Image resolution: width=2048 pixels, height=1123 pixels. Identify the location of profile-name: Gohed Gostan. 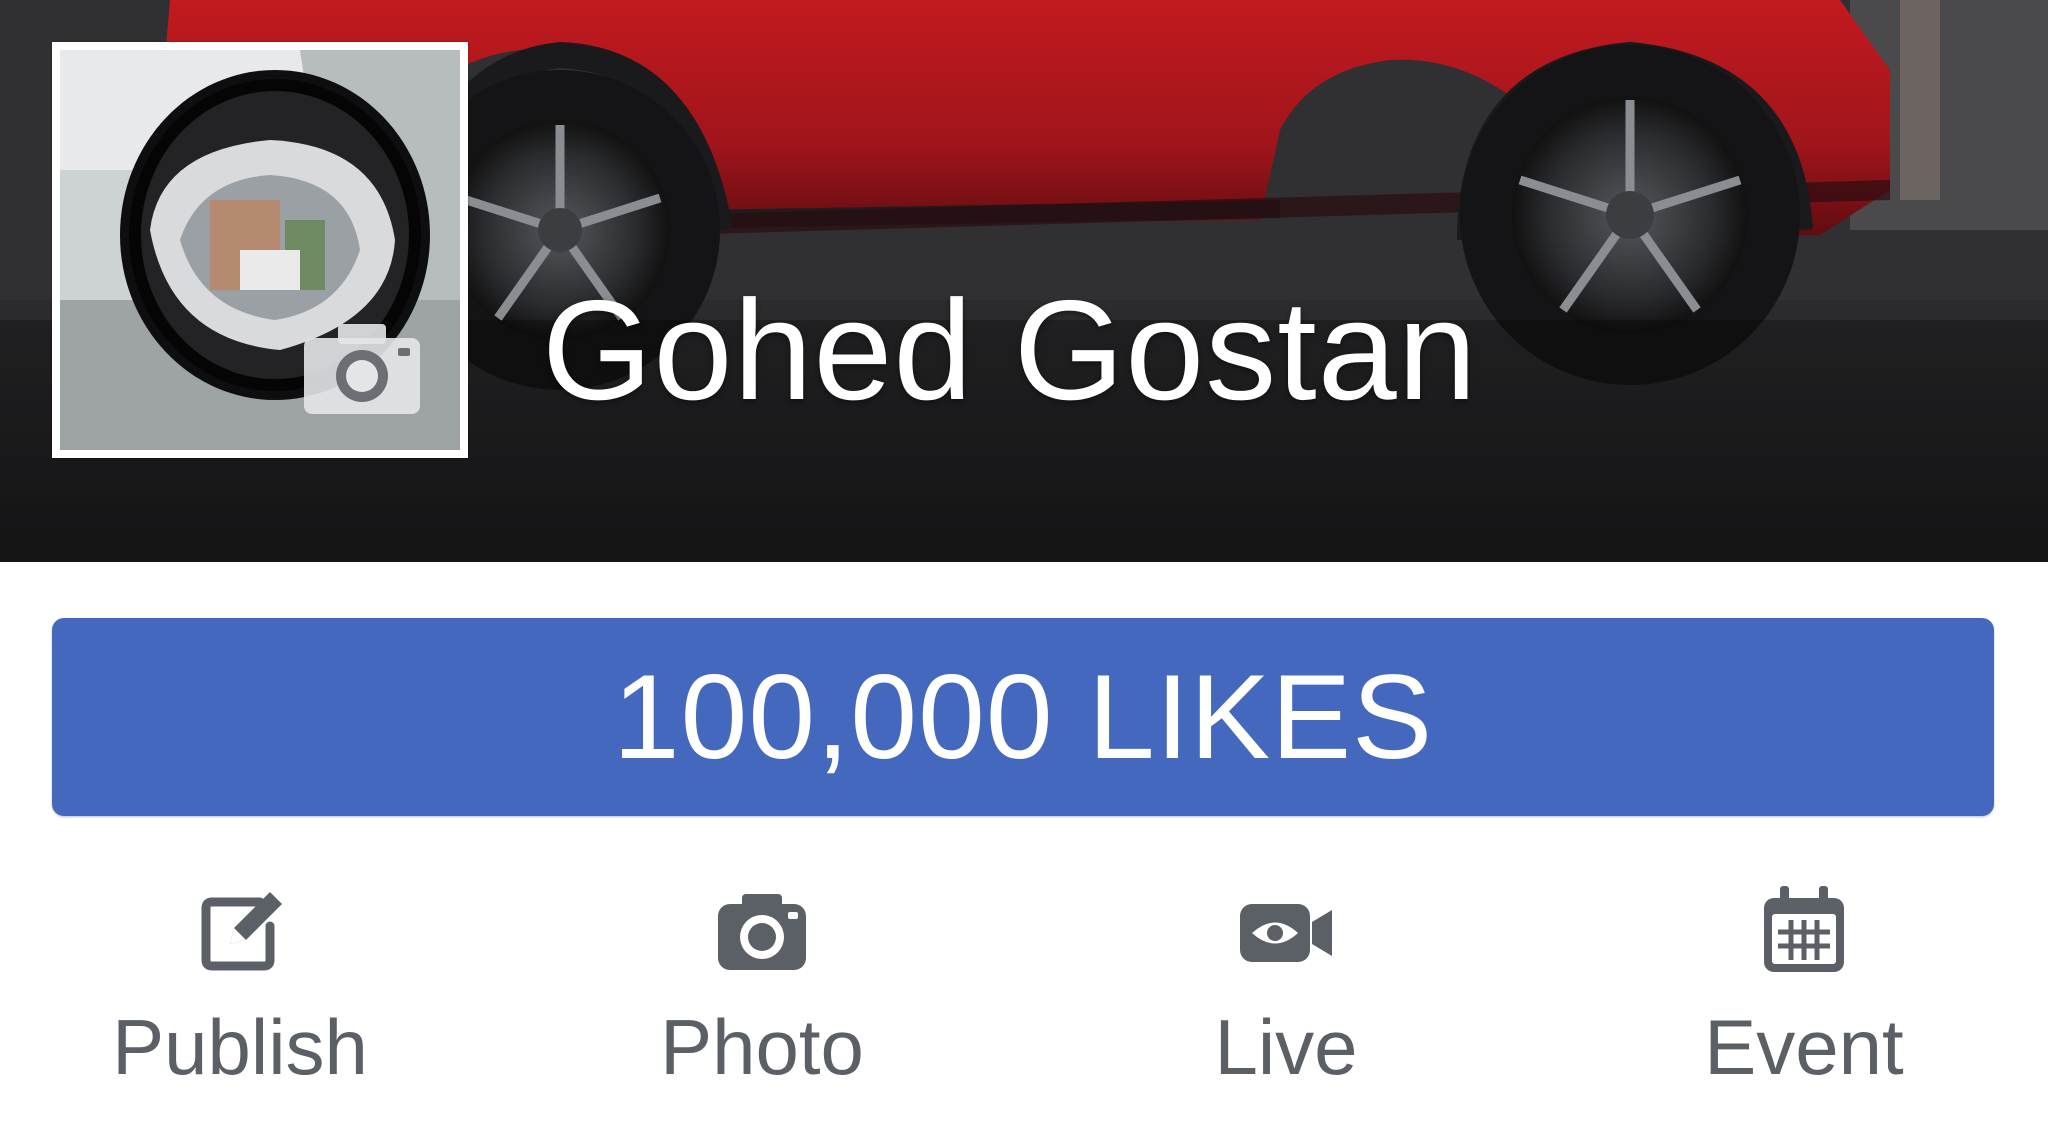
(1010, 350).